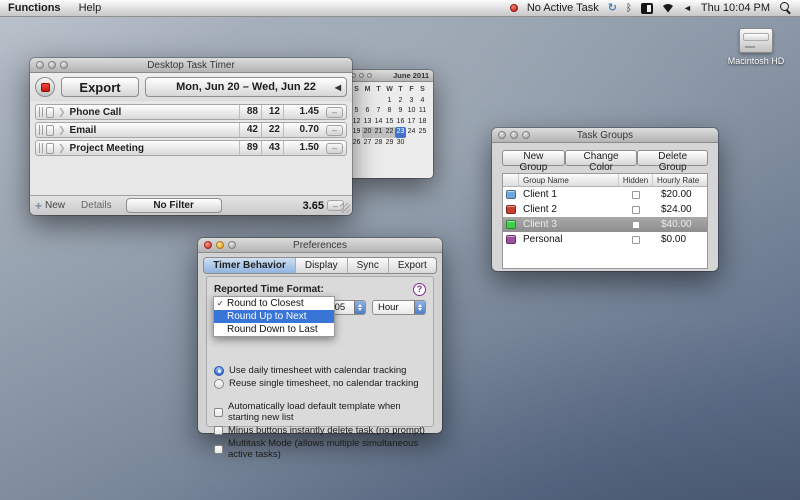 The height and width of the screenshot is (500, 800). Describe the element at coordinates (356, 132) in the screenshot. I see `day-cell: 19` at that location.